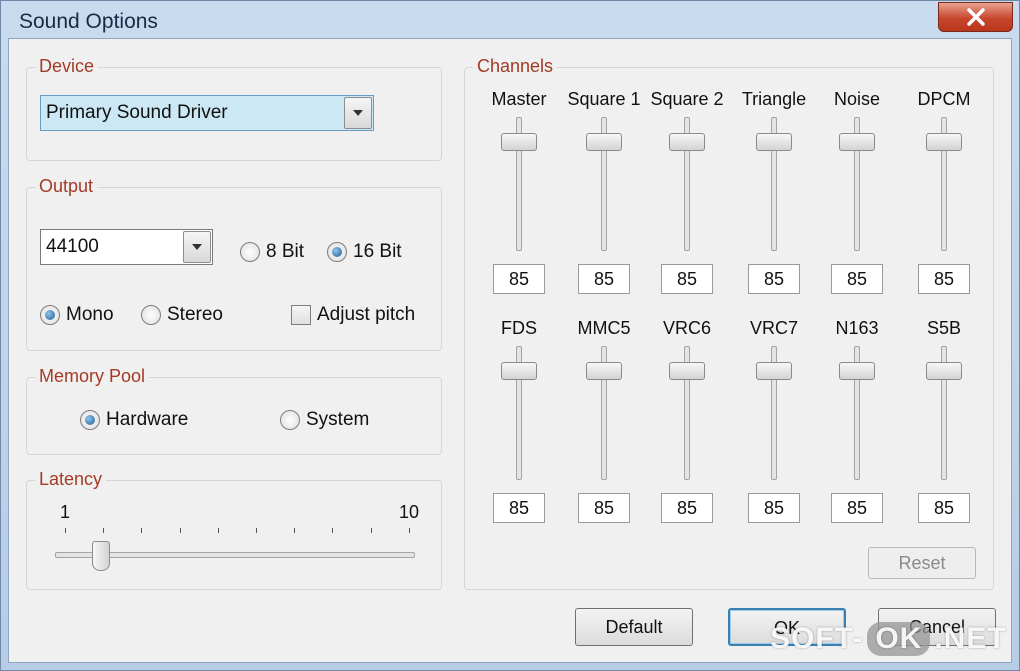  What do you see at coordinates (773, 328) in the screenshot?
I see `channel-label: VRC7` at bounding box center [773, 328].